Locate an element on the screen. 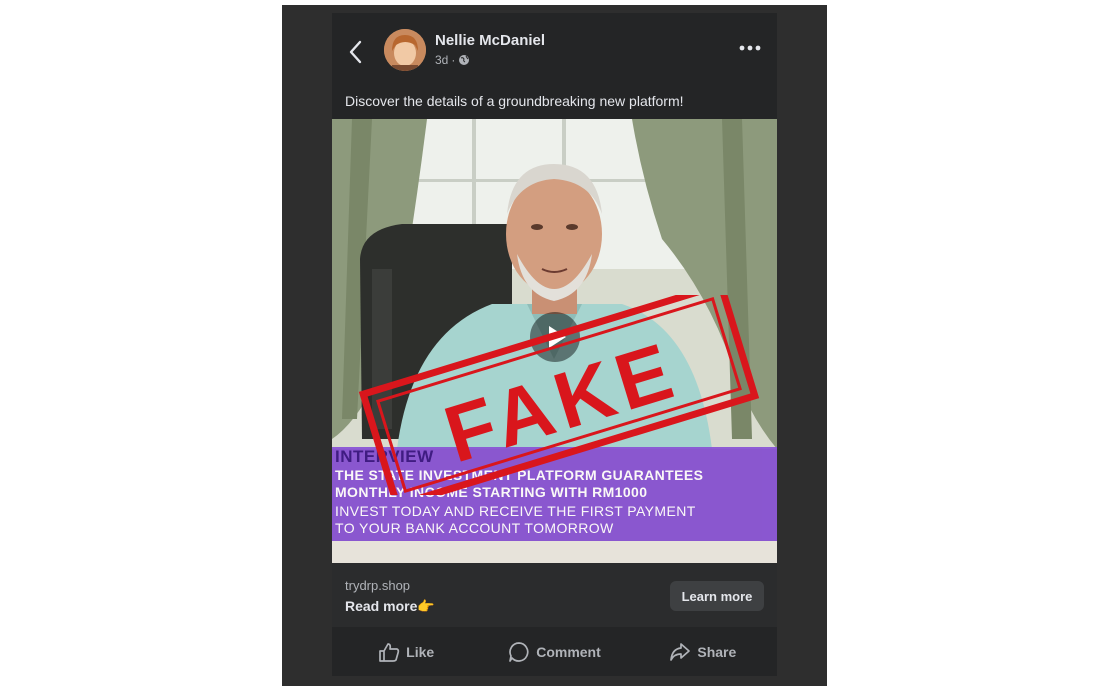 Image resolution: width=1110 pixels, height=694 pixels. banner-line-2: THE STATE INVESTMENT PLATFORM GUARANTEES is located at coordinates (519, 475).